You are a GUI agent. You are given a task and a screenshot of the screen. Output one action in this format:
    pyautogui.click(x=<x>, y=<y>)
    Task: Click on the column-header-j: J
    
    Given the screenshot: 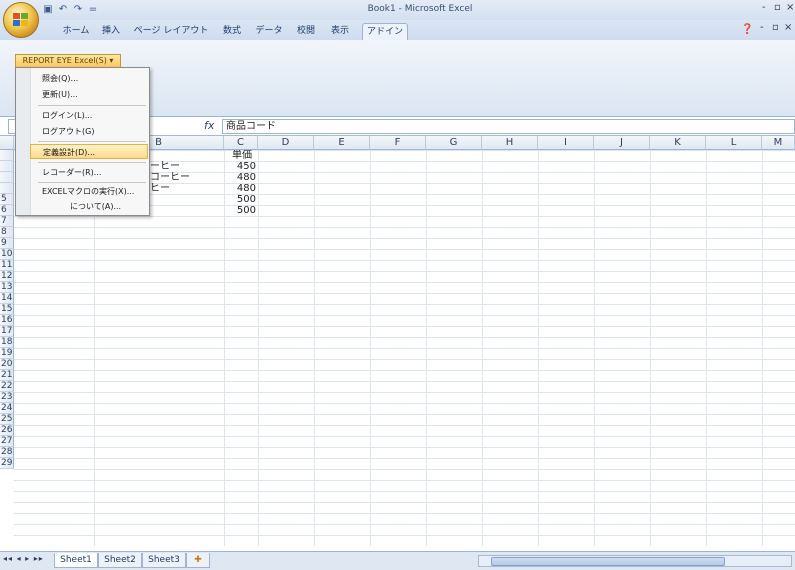 What is the action you would take?
    pyautogui.click(x=622, y=143)
    